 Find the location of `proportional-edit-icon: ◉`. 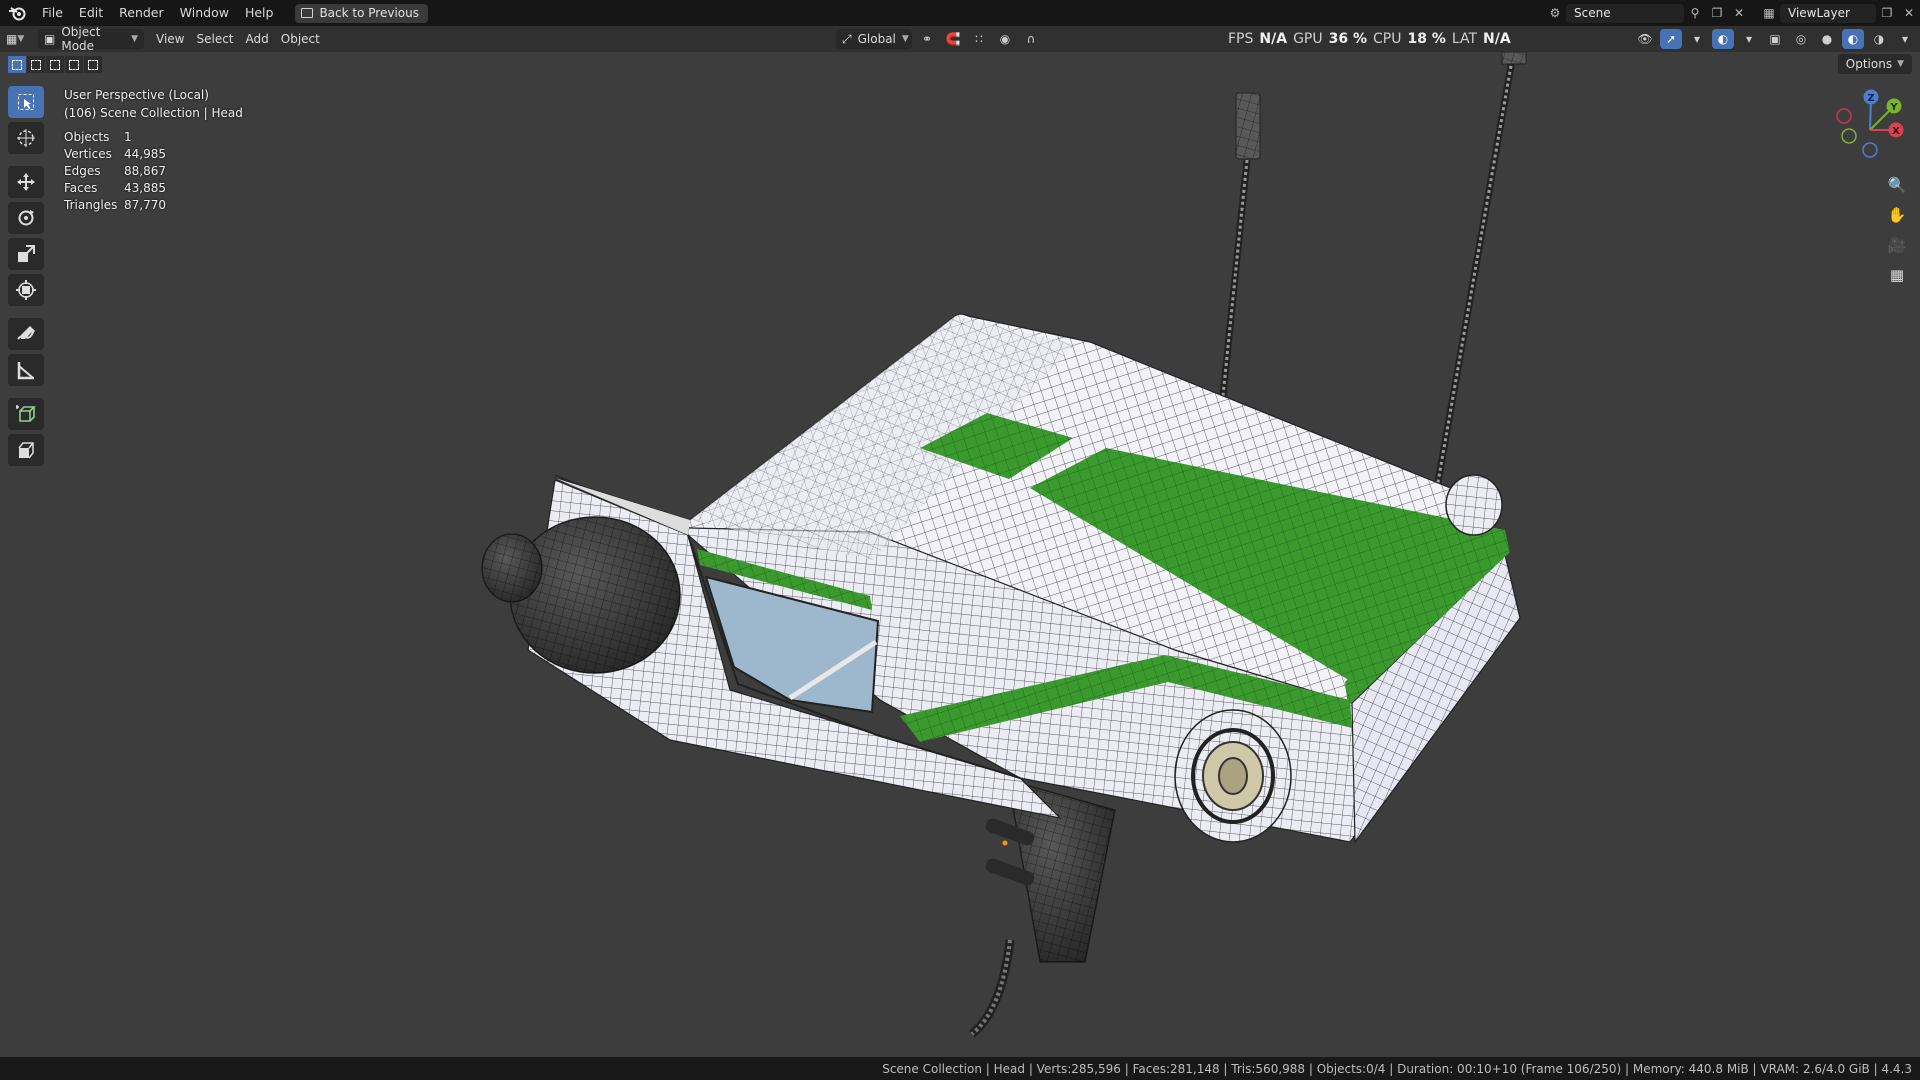

proportional-edit-icon: ◉ is located at coordinates (1005, 39).